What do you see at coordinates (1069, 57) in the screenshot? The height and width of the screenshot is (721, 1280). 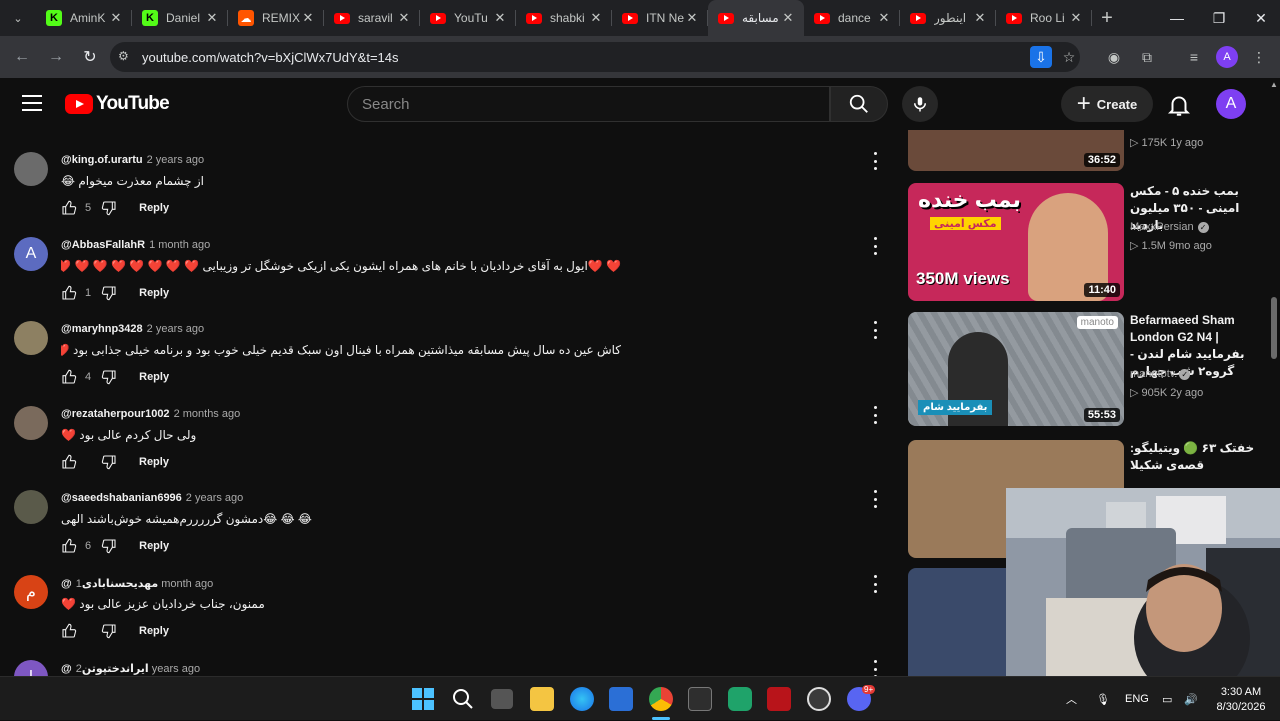 I see `bookmark-star-icon: ☆` at bounding box center [1069, 57].